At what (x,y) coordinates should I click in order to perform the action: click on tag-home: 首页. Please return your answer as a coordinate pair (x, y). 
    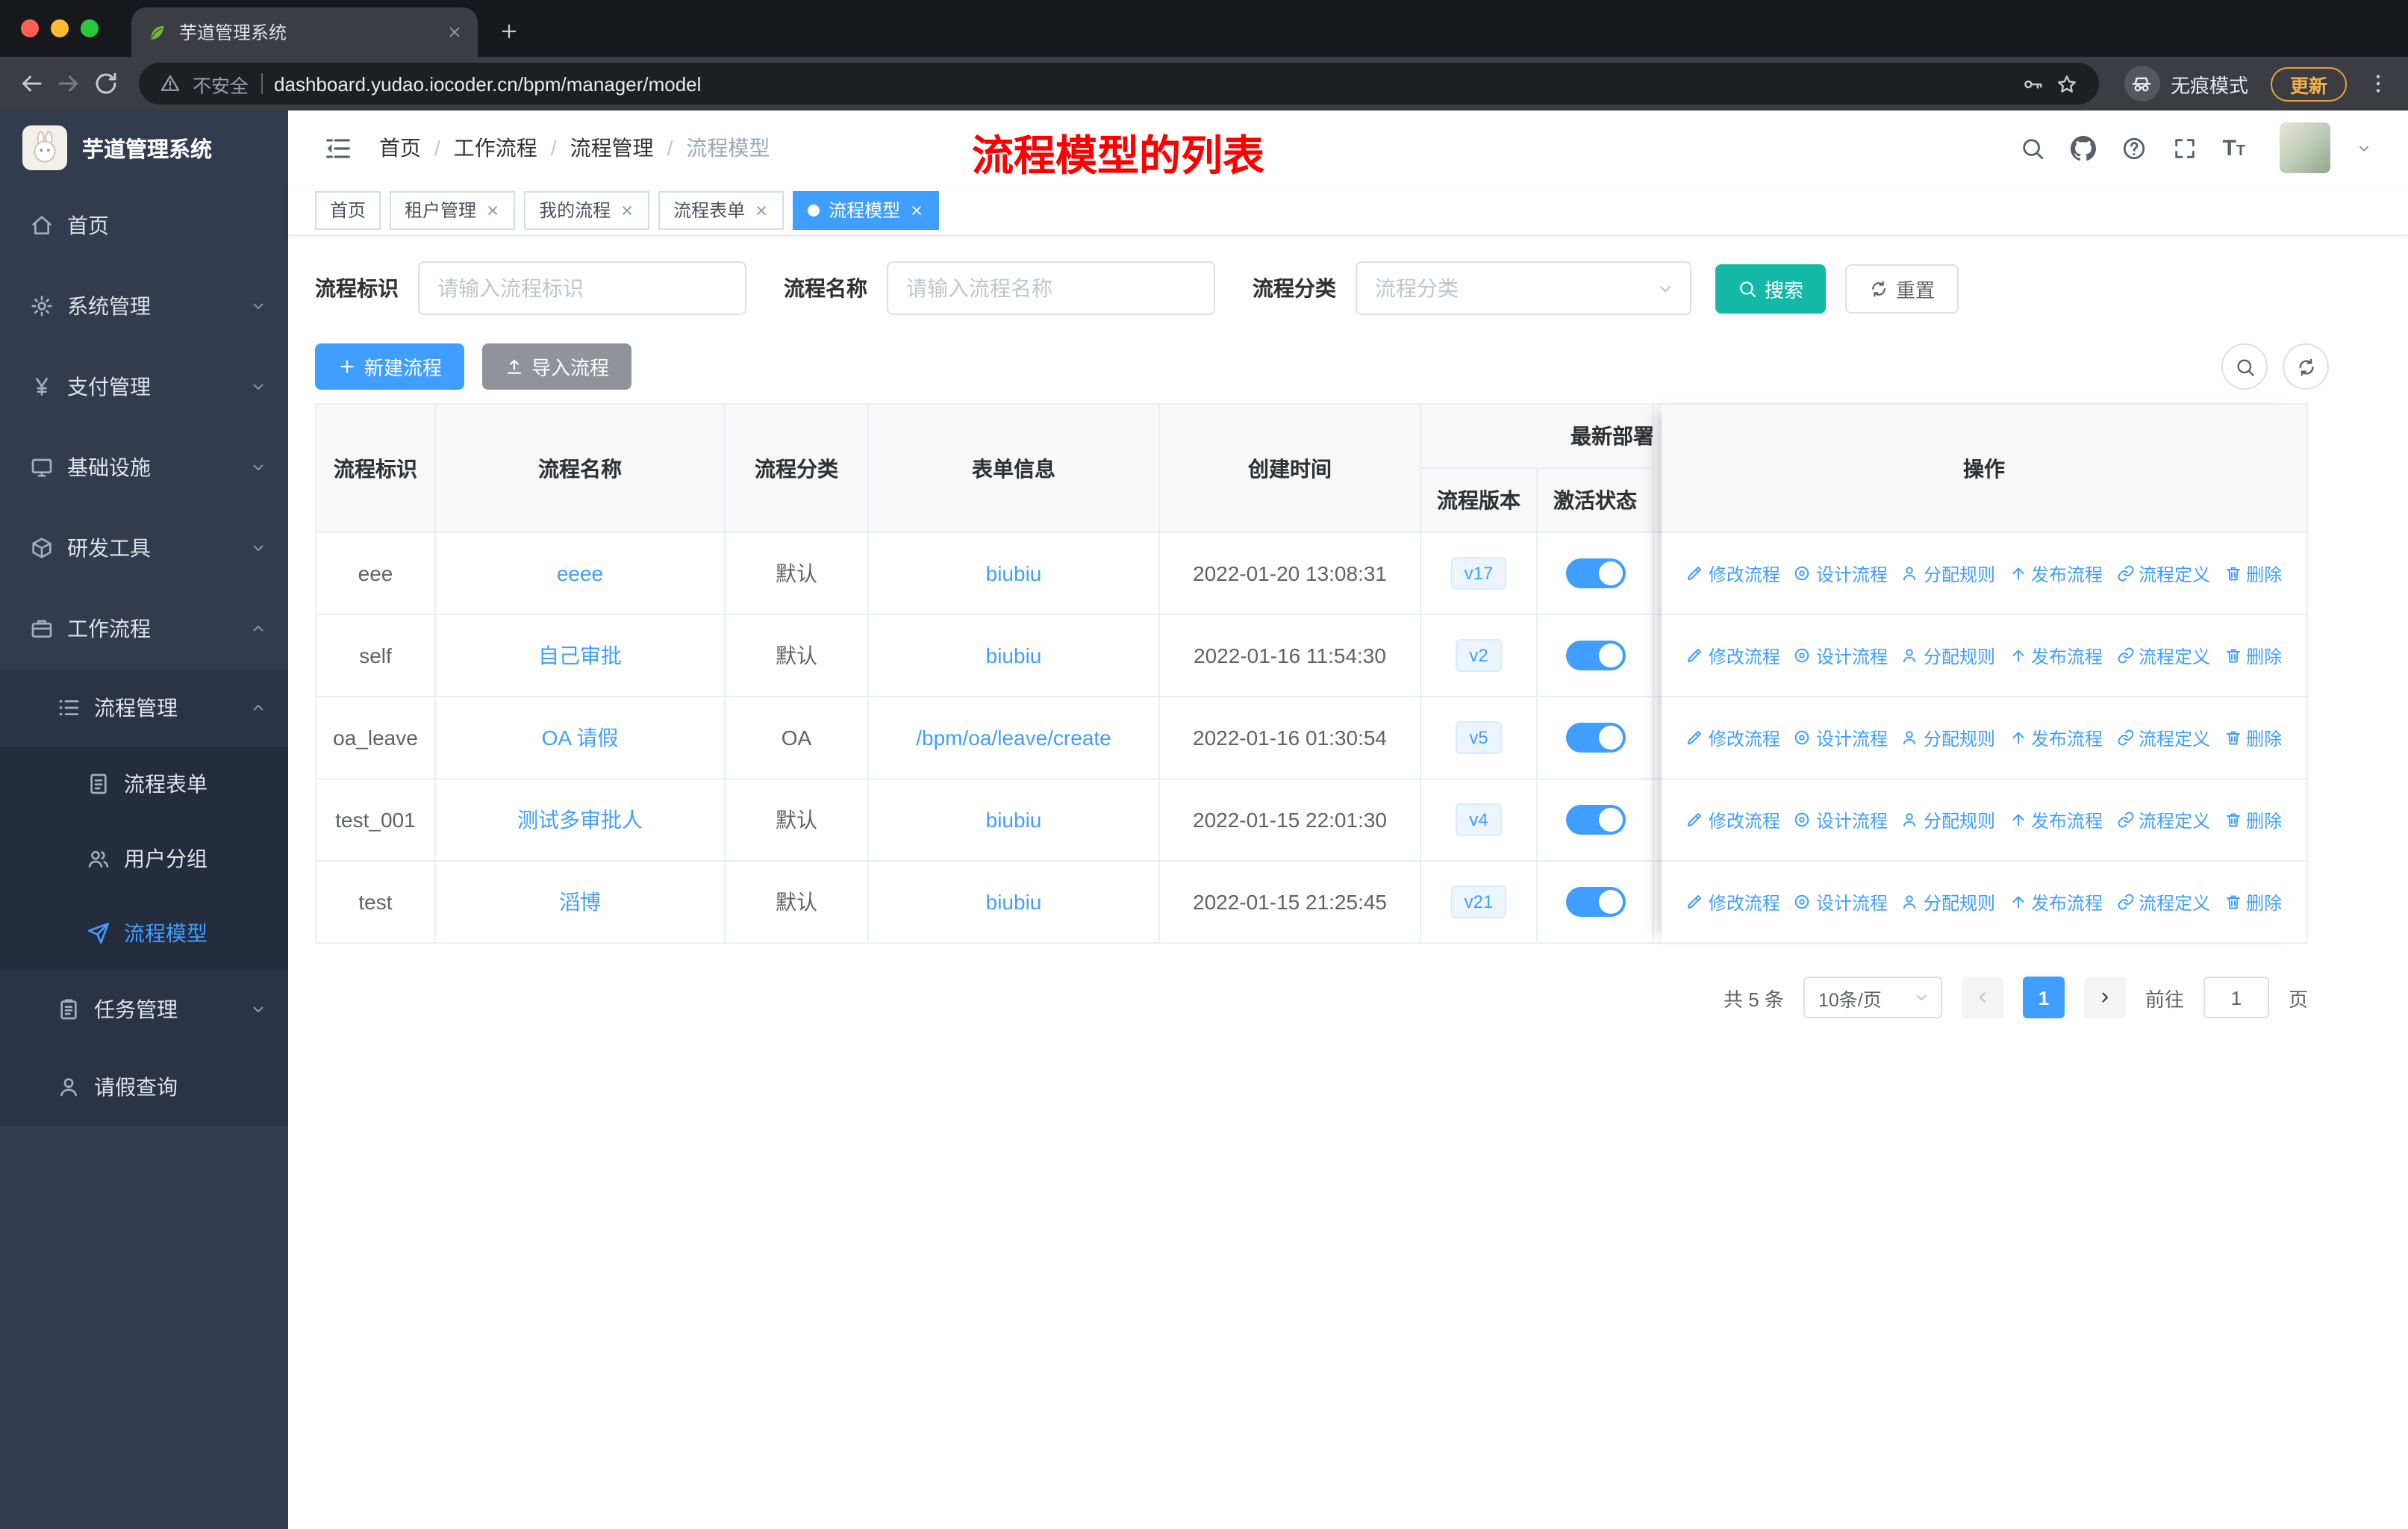
    Looking at the image, I should click on (348, 209).